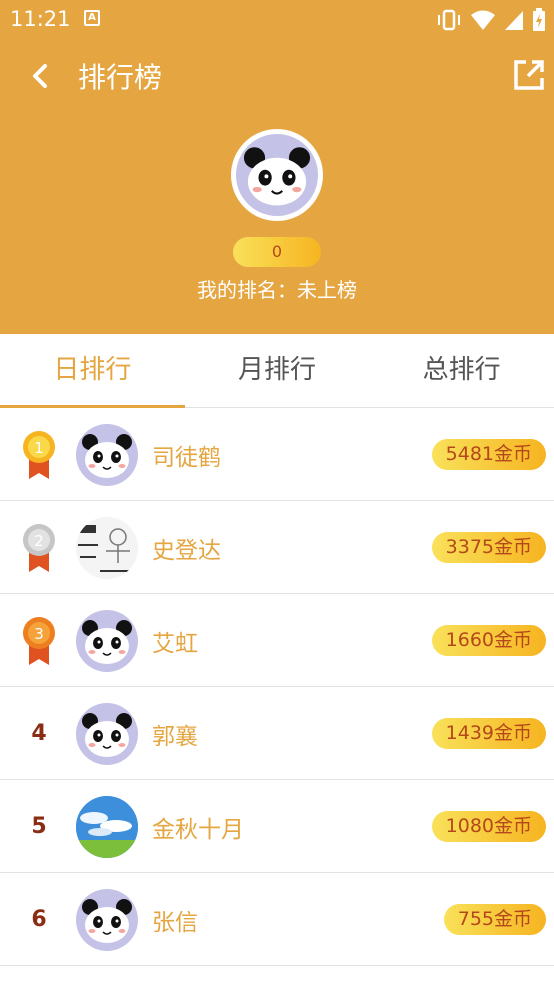 This screenshot has height=984, width=554. Describe the element at coordinates (277, 547) in the screenshot. I see `ranking-row: 2 史登达 3375金币` at that location.